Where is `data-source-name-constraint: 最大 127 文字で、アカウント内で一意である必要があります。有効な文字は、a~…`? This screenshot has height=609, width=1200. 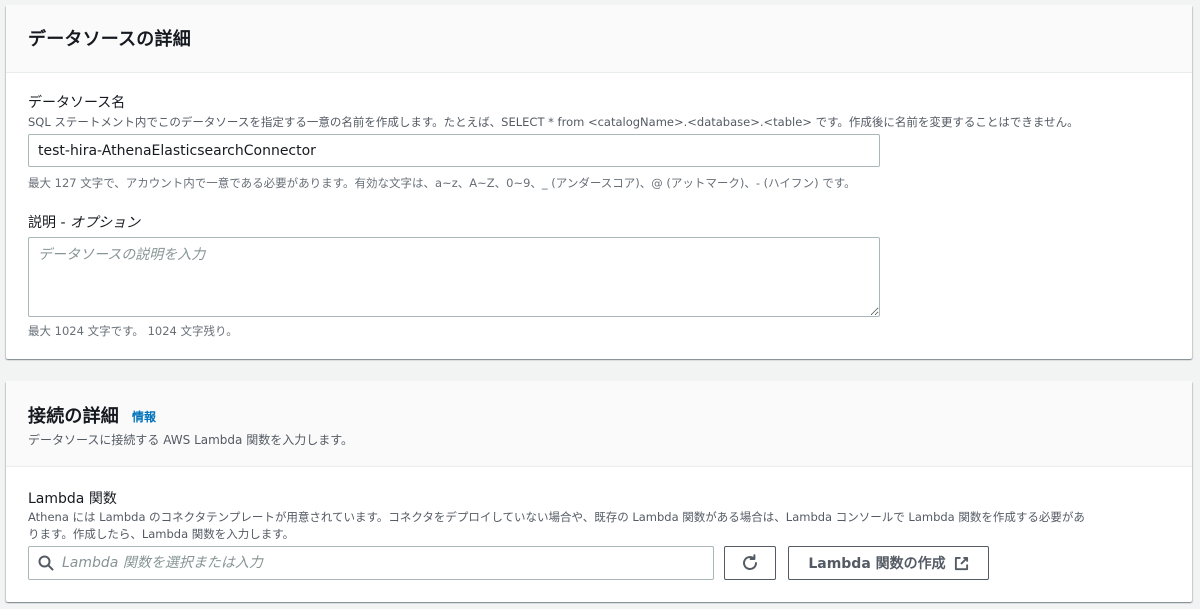
data-source-name-constraint: 最大 127 文字で、アカウント内で一意である必要があります。有効な文字は、a~… is located at coordinates (442, 183).